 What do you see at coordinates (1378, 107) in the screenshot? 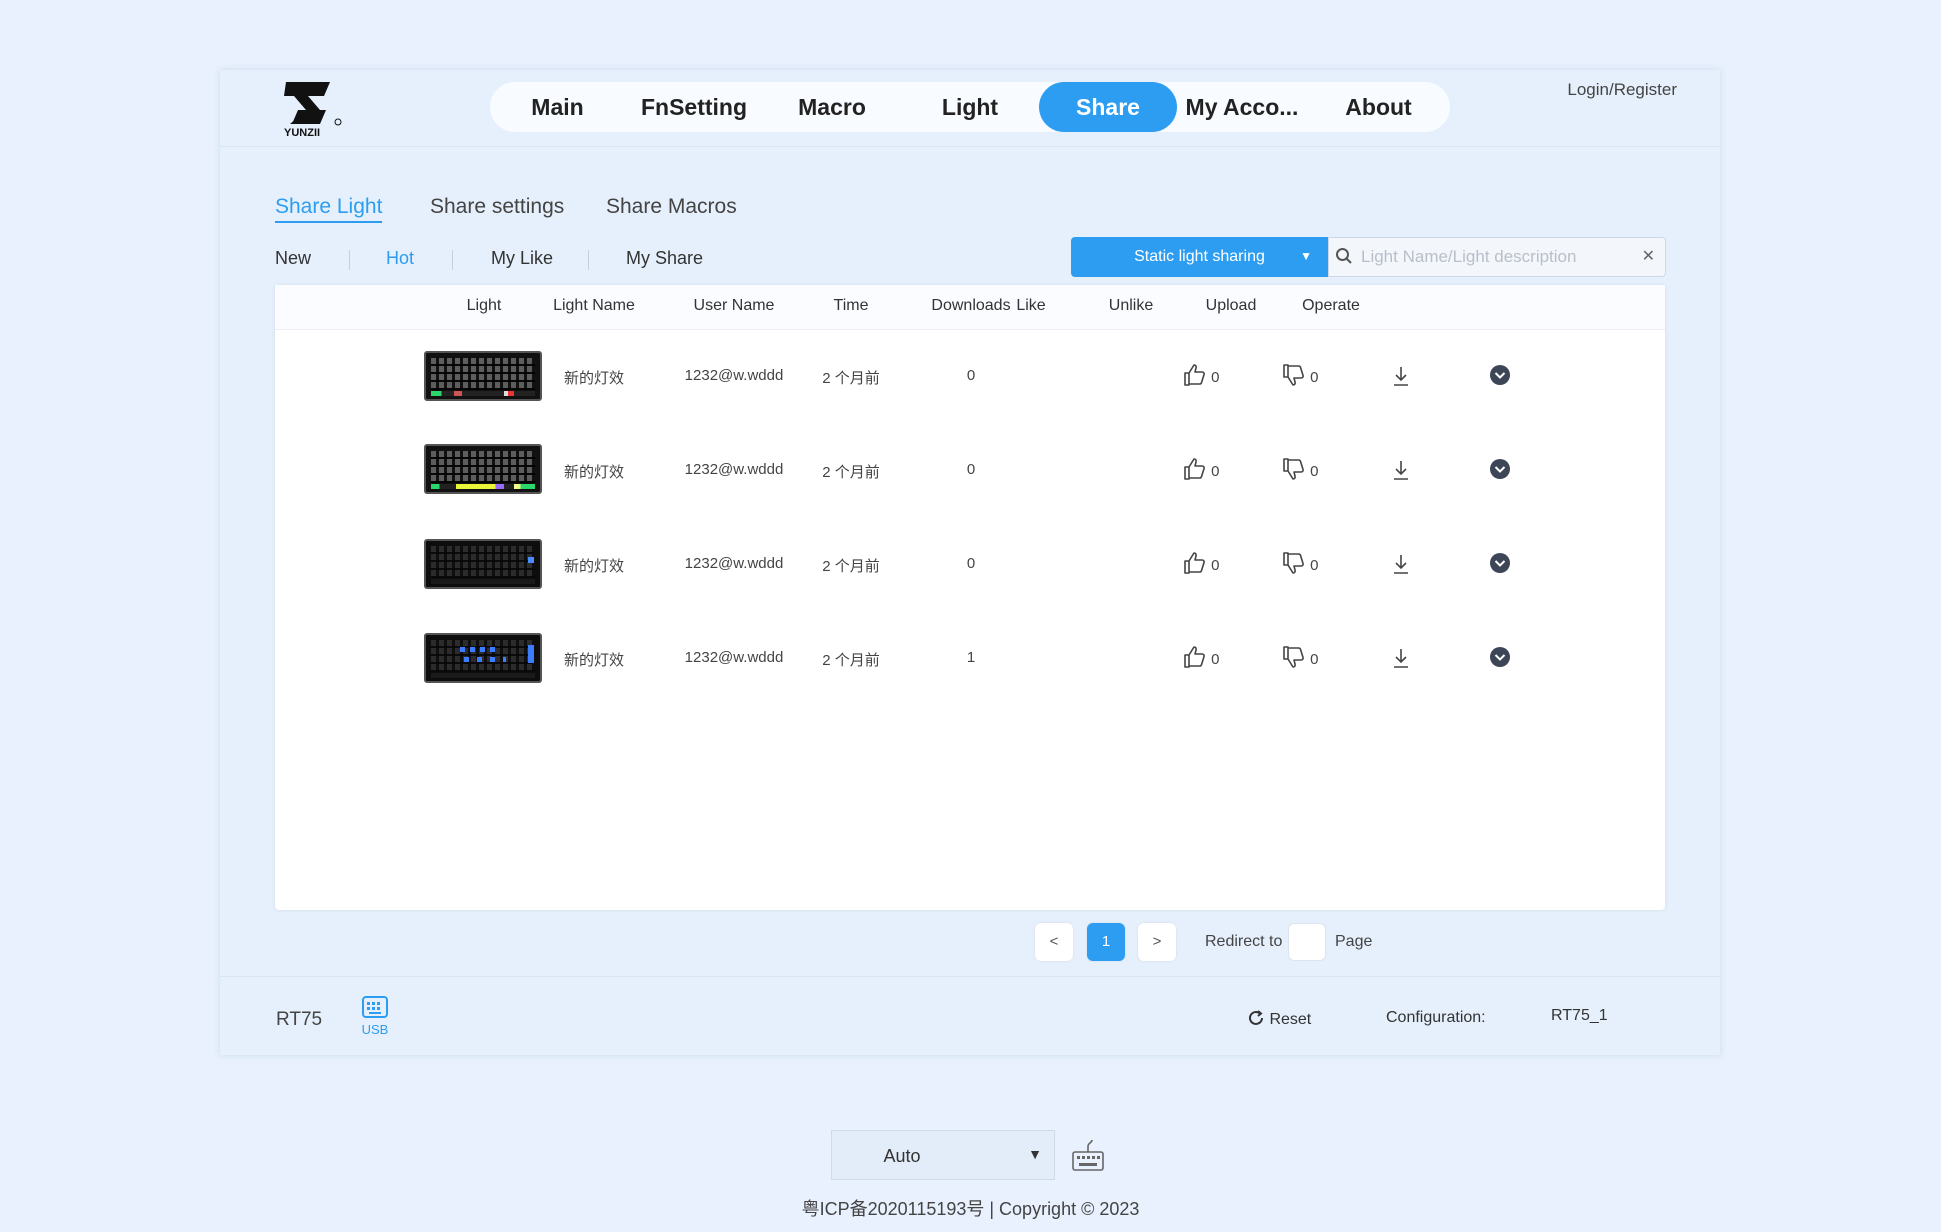
I see `nav-about: About` at bounding box center [1378, 107].